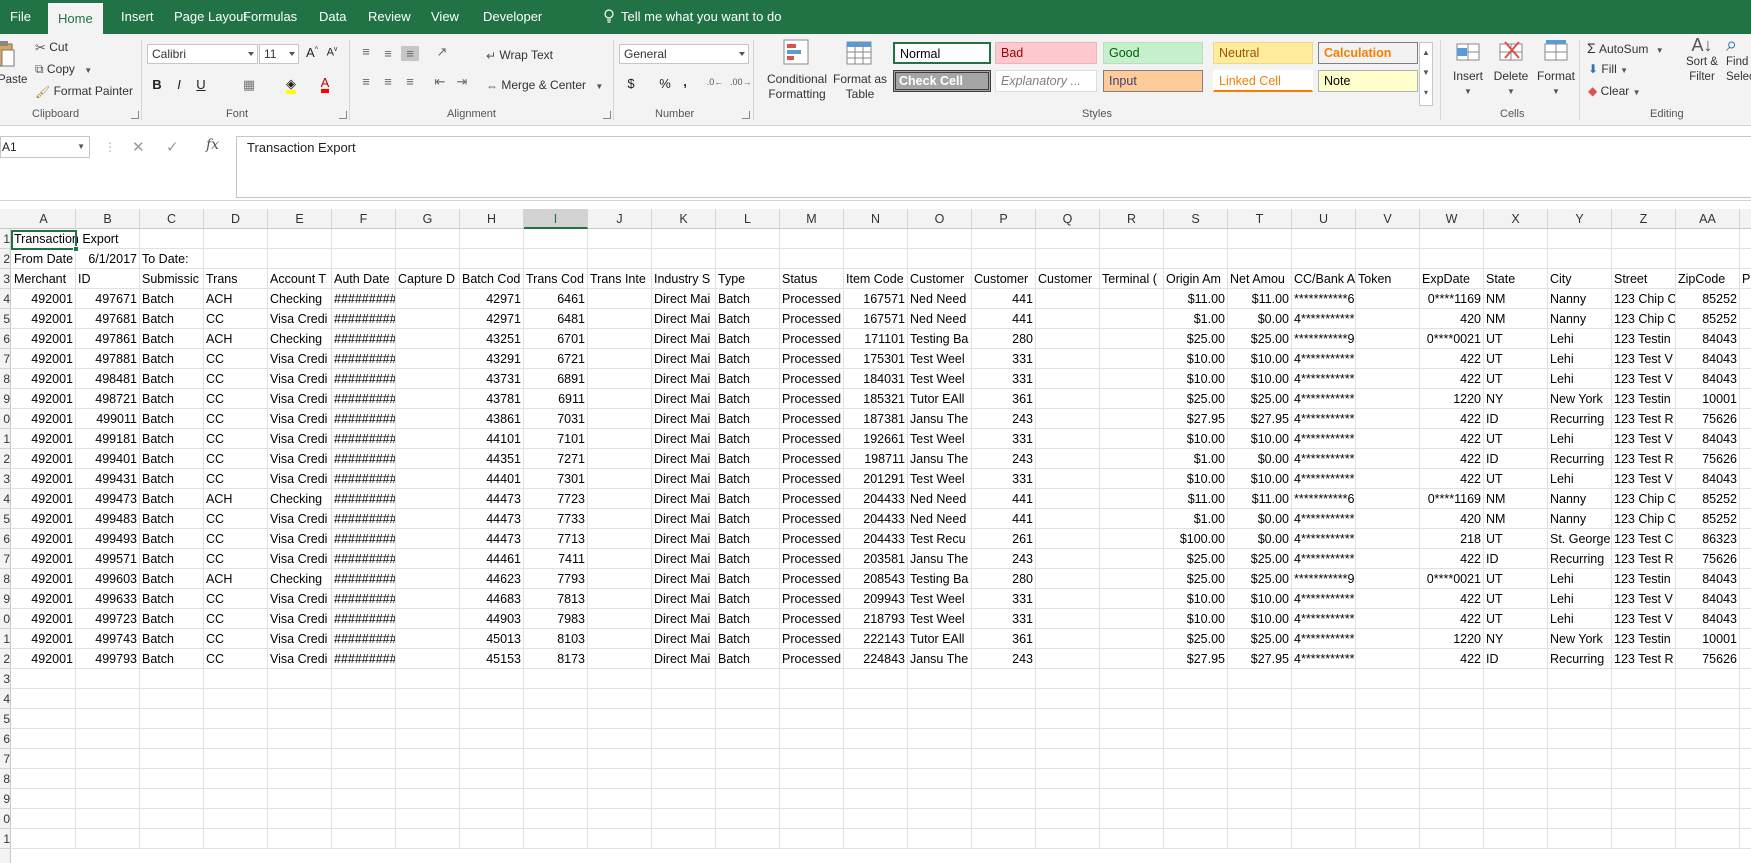 The height and width of the screenshot is (863, 1751). Describe the element at coordinates (1324, 619) in the screenshot. I see `cell: 4***********1111` at that location.